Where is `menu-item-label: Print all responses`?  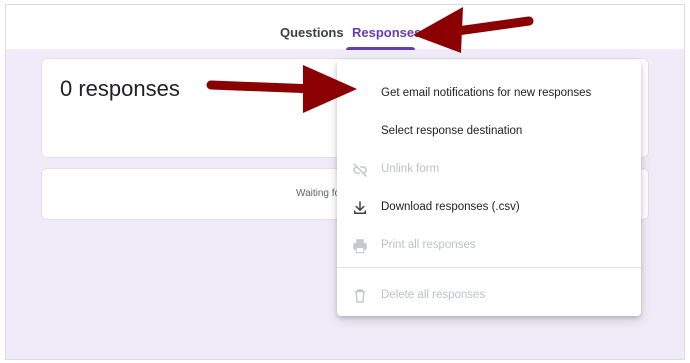 menu-item-label: Print all responses is located at coordinates (428, 245).